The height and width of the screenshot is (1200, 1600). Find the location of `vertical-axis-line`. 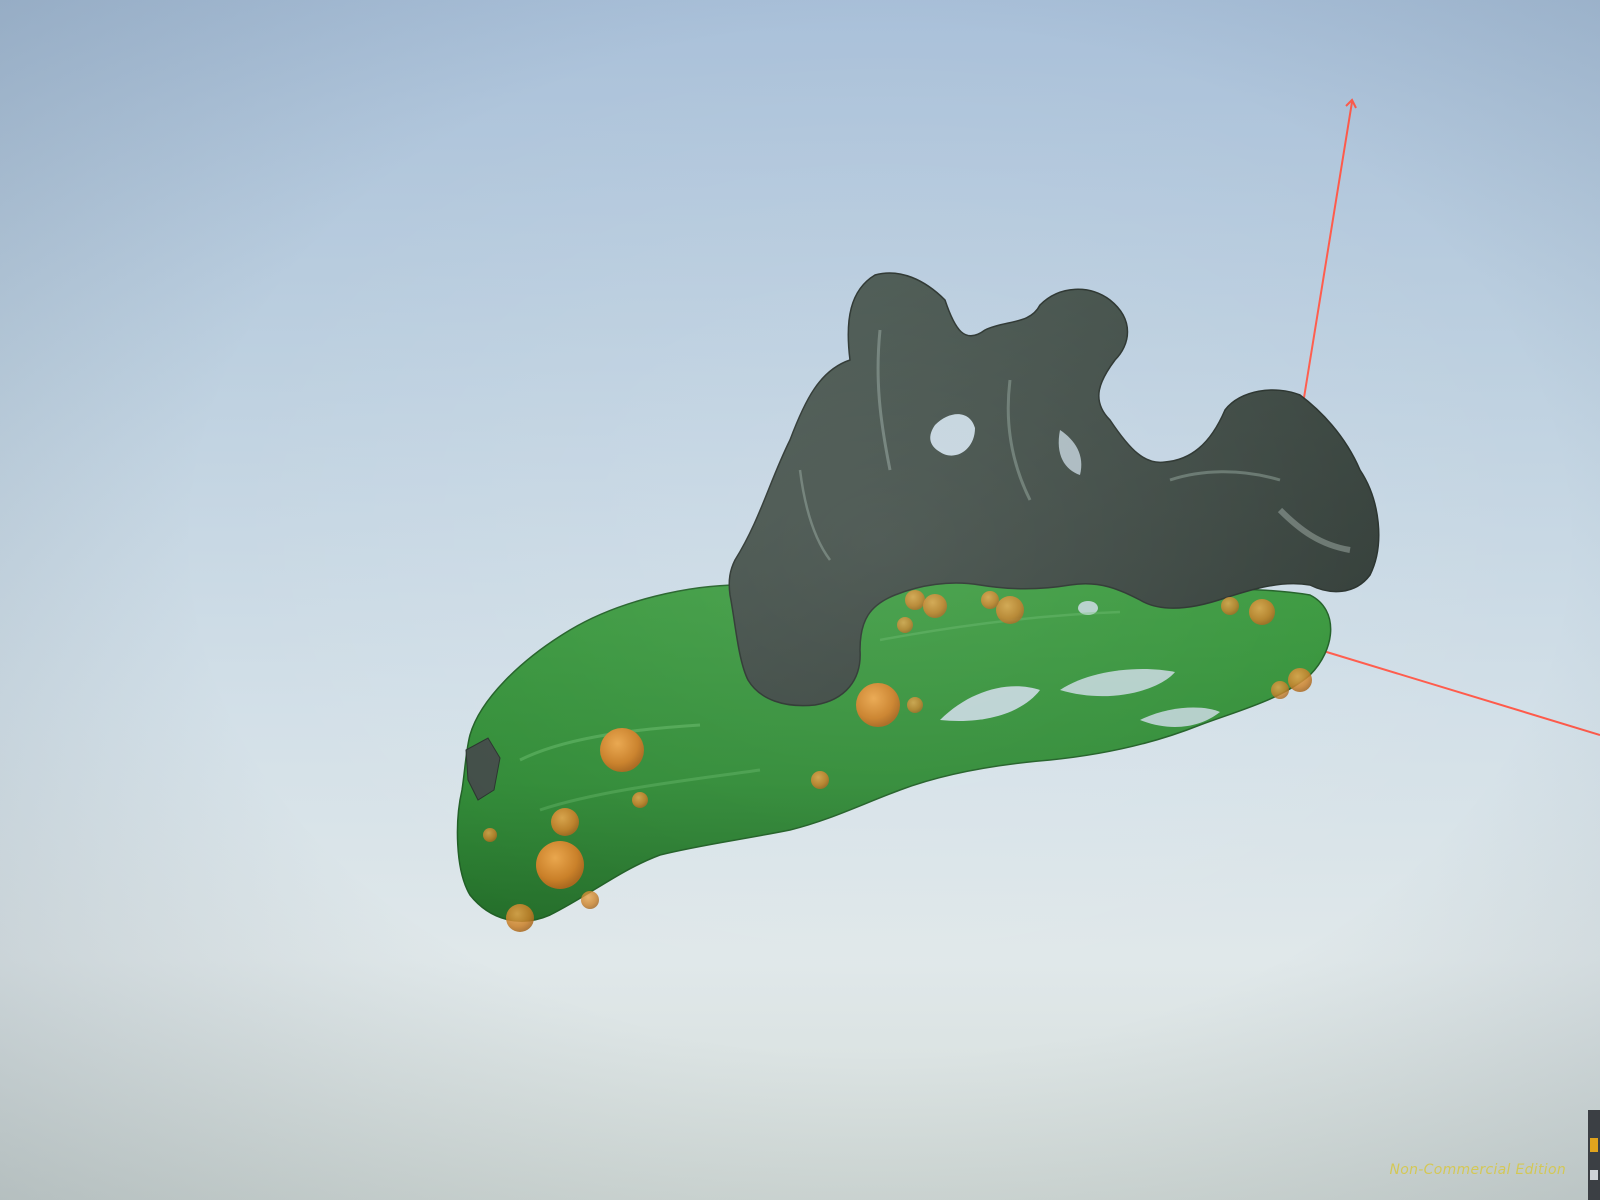

vertical-axis-line is located at coordinates (1327, 256).